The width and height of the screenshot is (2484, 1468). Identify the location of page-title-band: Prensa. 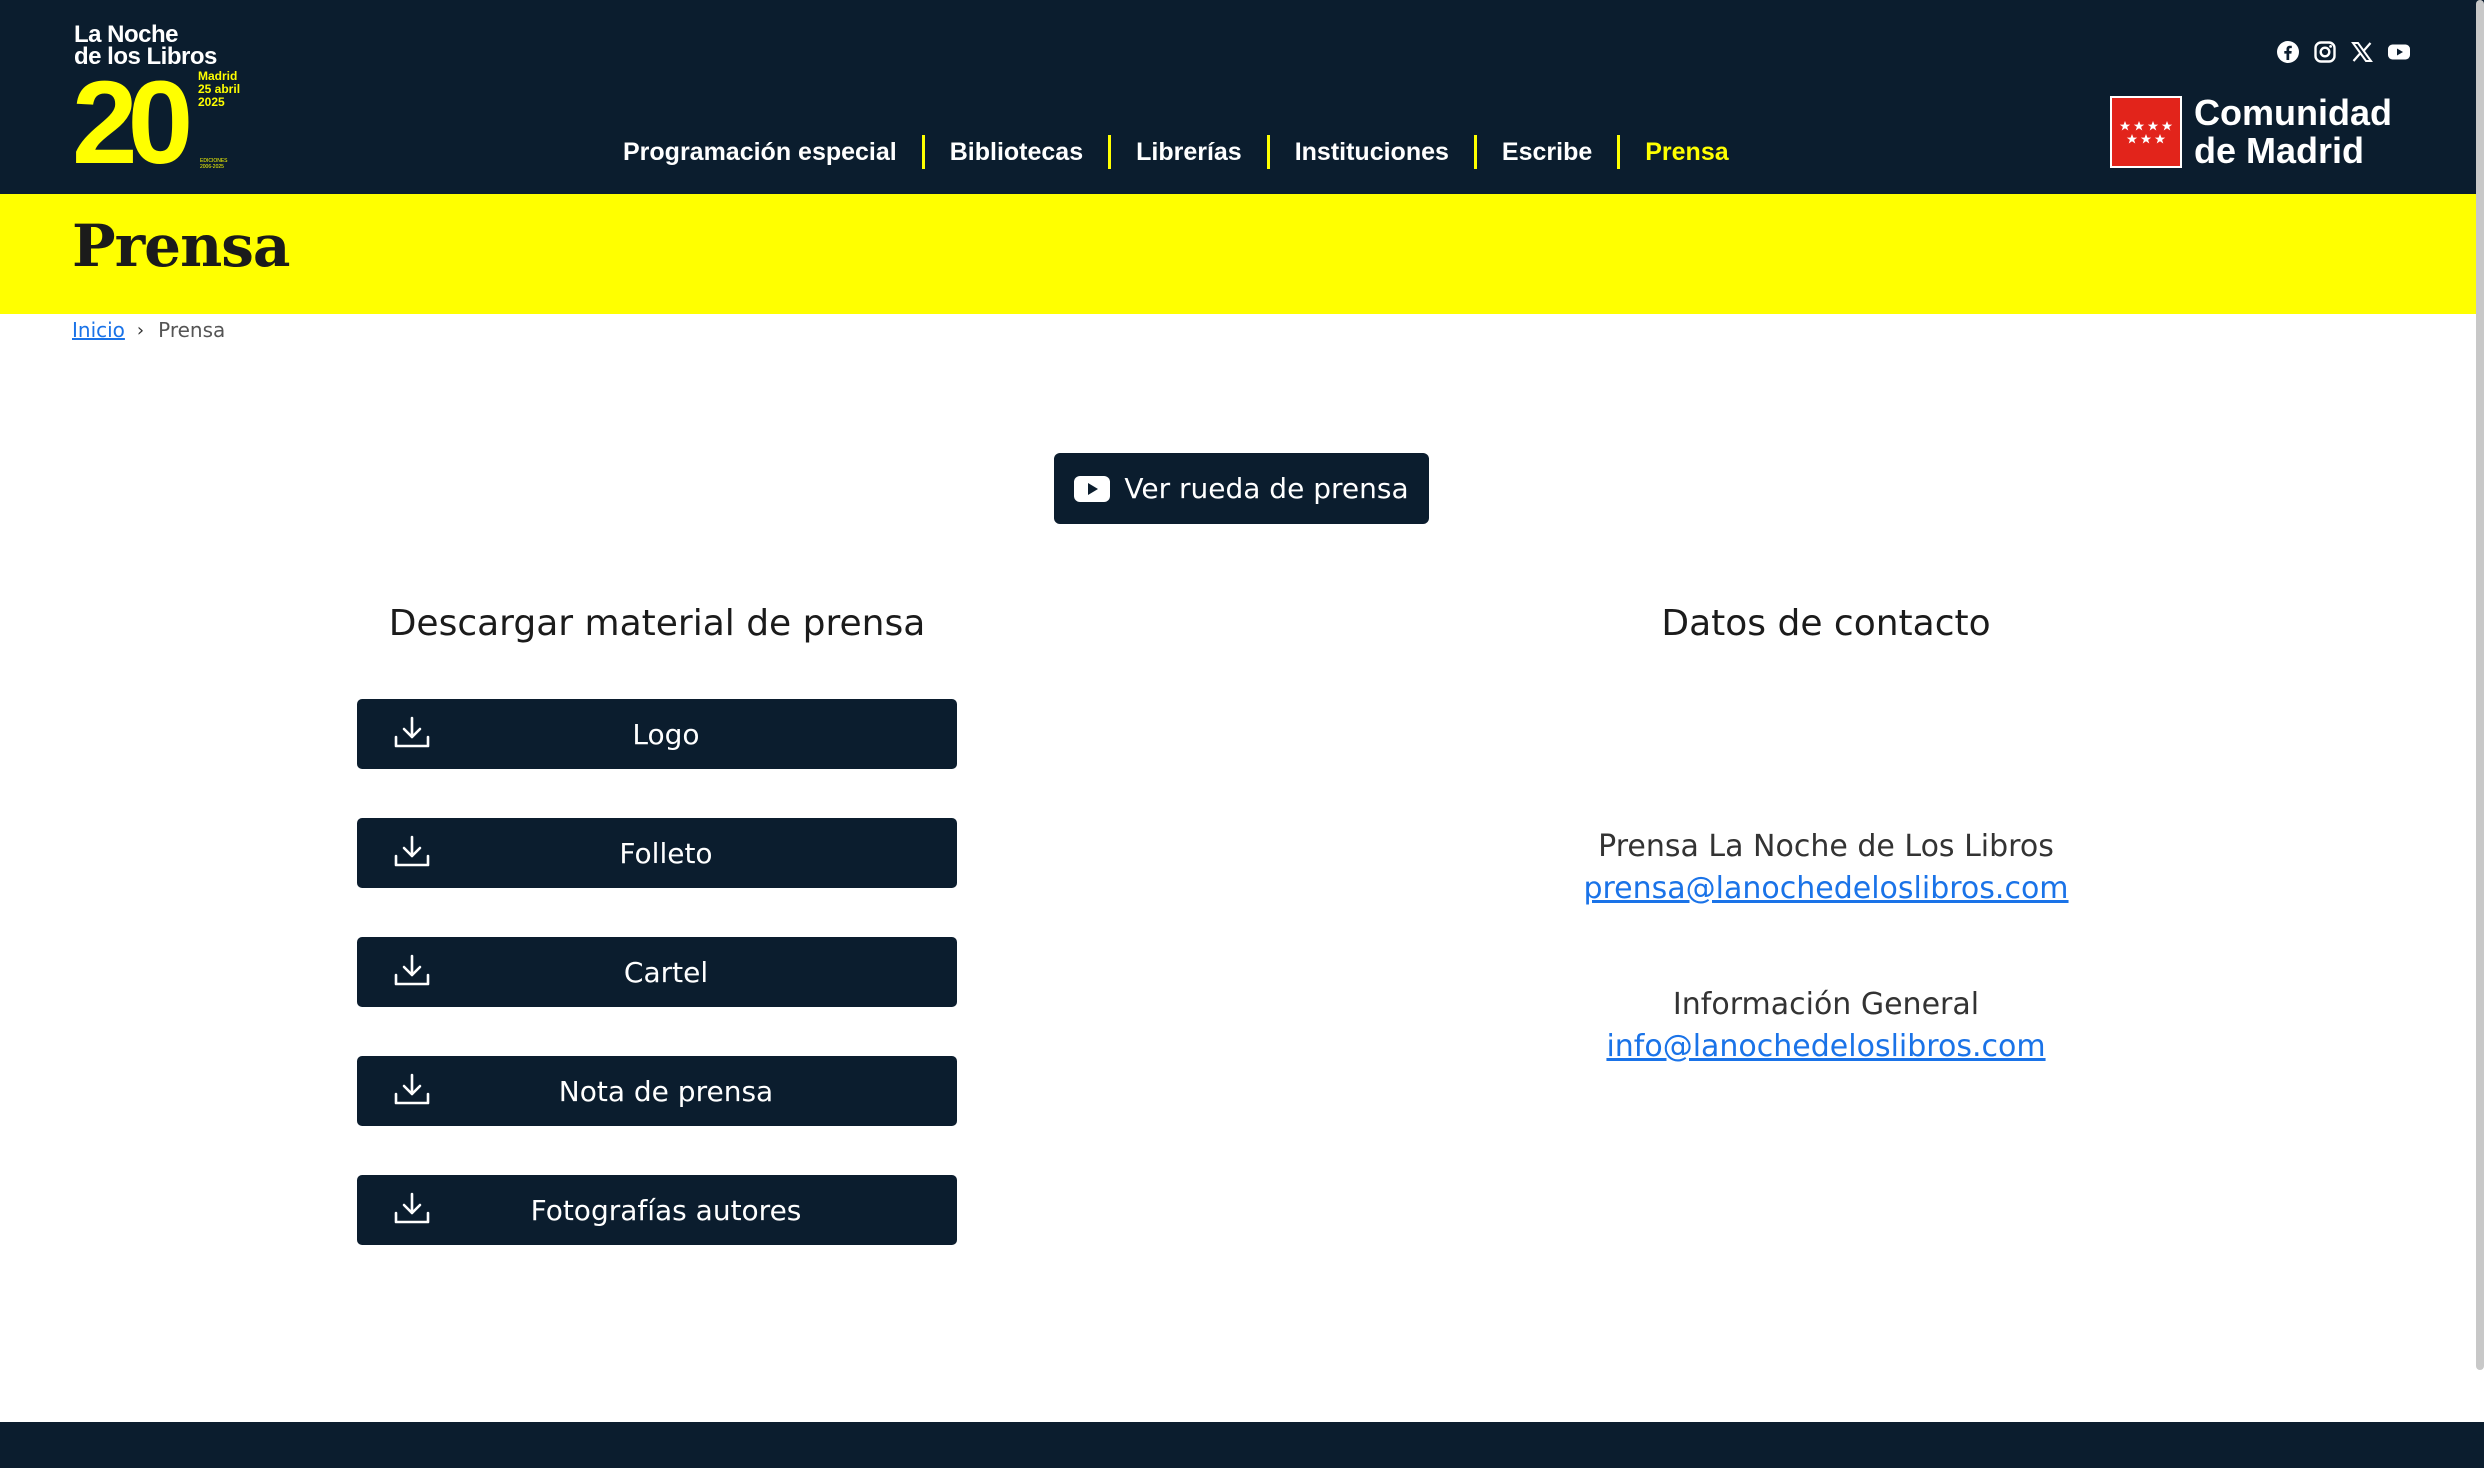
(1242, 254).